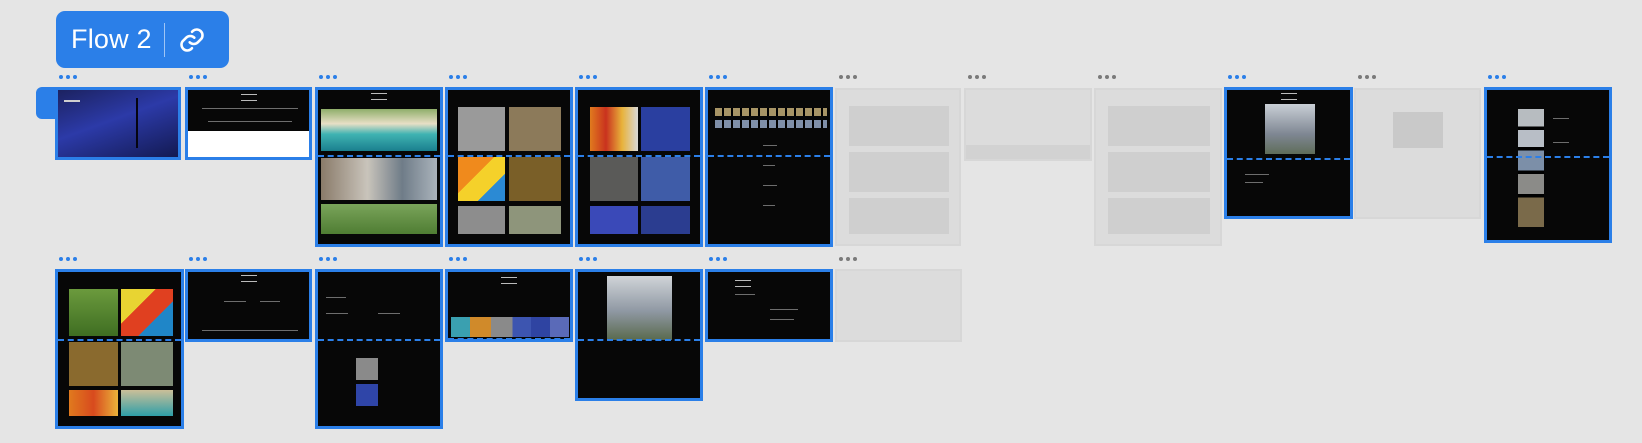  Describe the element at coordinates (111, 39) in the screenshot. I see `flow-title: Flow 2` at that location.